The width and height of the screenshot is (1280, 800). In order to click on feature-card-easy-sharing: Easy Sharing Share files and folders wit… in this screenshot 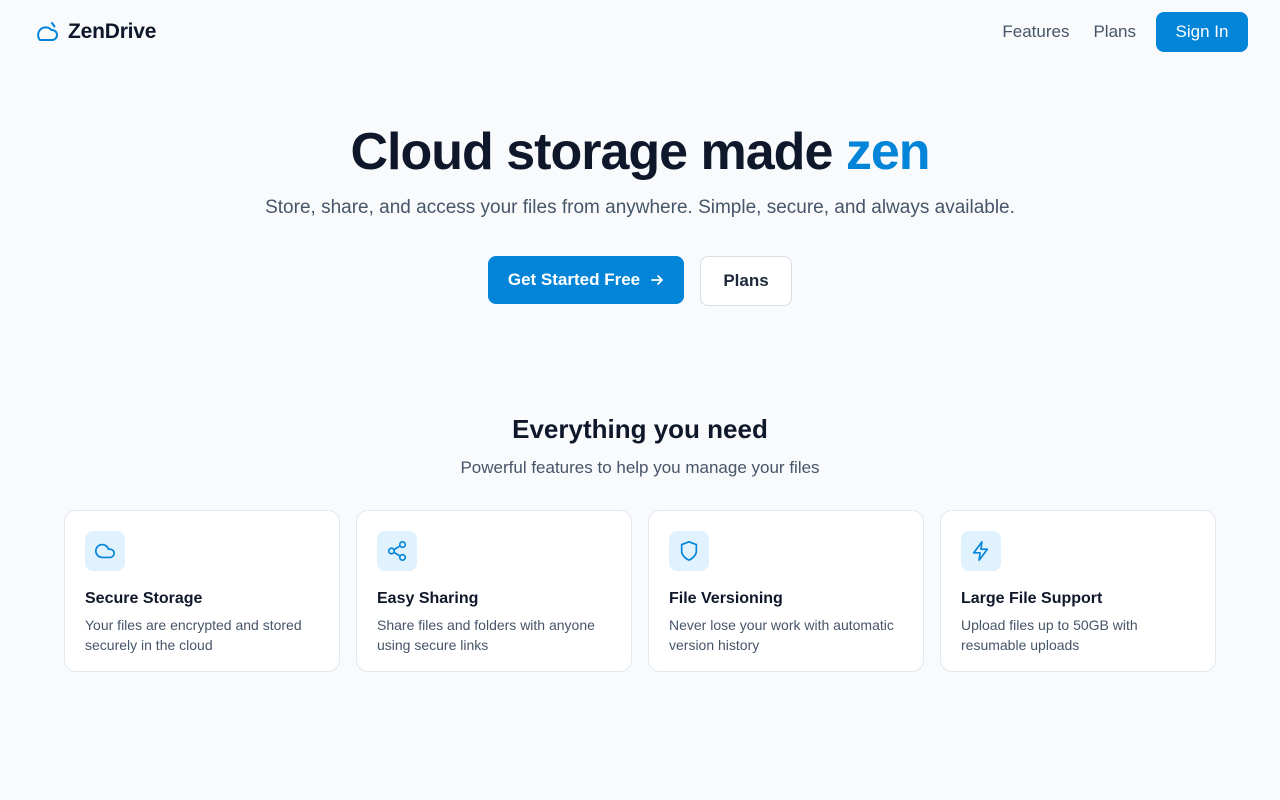, I will do `click(494, 591)`.